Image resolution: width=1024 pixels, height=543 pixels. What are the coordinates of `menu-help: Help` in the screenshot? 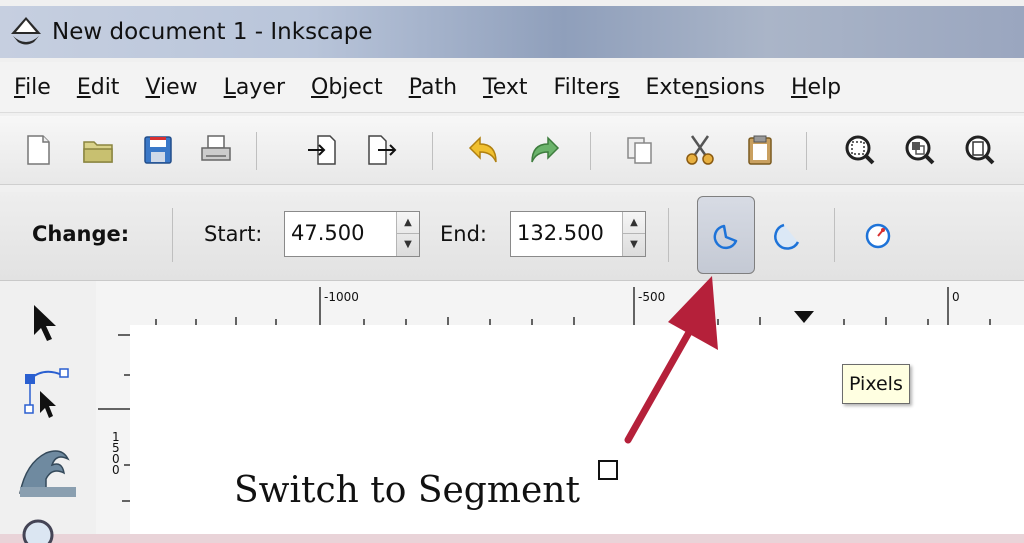 It's located at (816, 87).